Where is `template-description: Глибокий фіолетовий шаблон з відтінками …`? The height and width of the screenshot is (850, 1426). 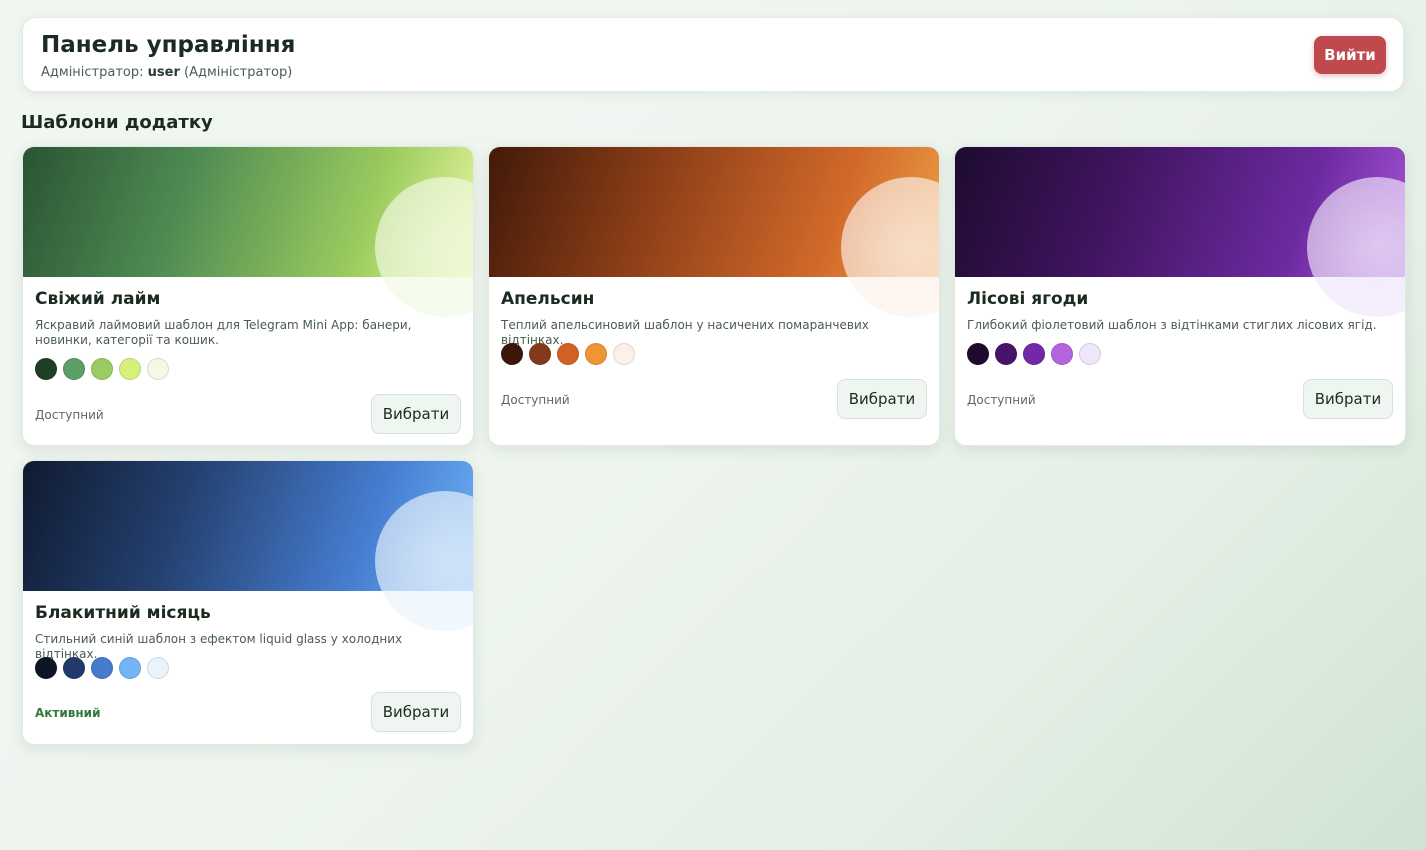 template-description: Глибокий фіолетовий шаблон з відтінками … is located at coordinates (1172, 325).